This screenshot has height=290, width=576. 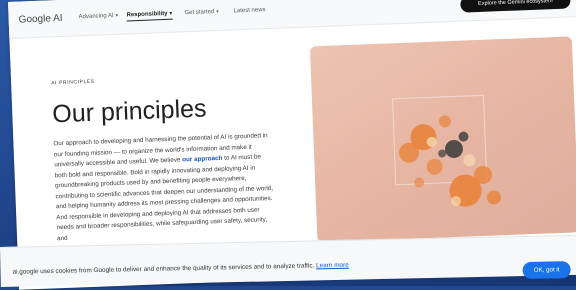 What do you see at coordinates (129, 111) in the screenshot?
I see `page-title: Our principles` at bounding box center [129, 111].